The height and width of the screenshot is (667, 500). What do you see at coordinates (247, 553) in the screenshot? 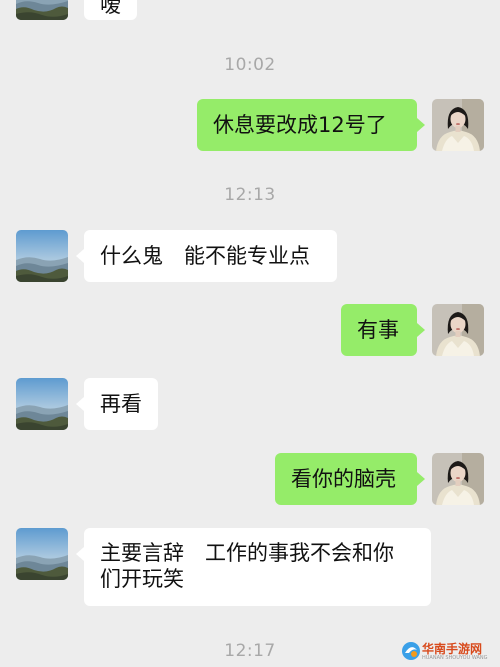
I see `message-text-line: 主要言辞 工作的事我不会和你` at bounding box center [247, 553].